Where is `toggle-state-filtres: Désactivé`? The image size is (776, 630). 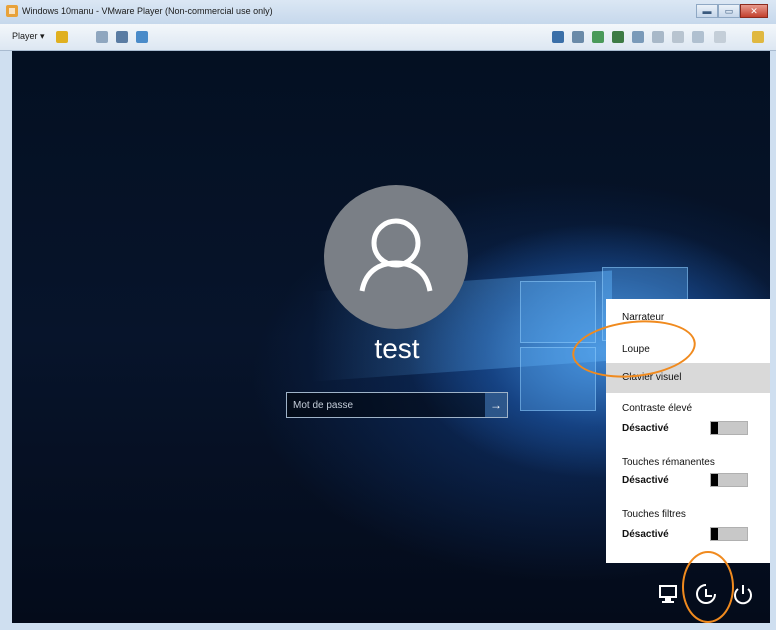 toggle-state-filtres: Désactivé is located at coordinates (645, 534).